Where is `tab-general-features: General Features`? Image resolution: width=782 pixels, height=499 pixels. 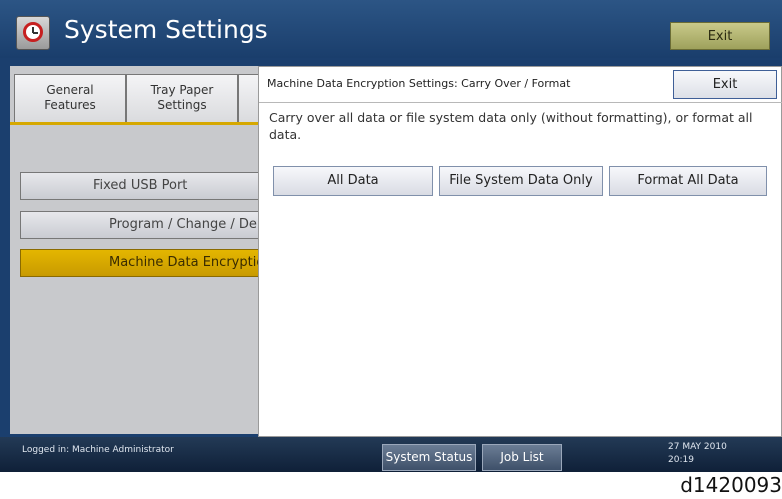
tab-general-features: General Features is located at coordinates (70, 99).